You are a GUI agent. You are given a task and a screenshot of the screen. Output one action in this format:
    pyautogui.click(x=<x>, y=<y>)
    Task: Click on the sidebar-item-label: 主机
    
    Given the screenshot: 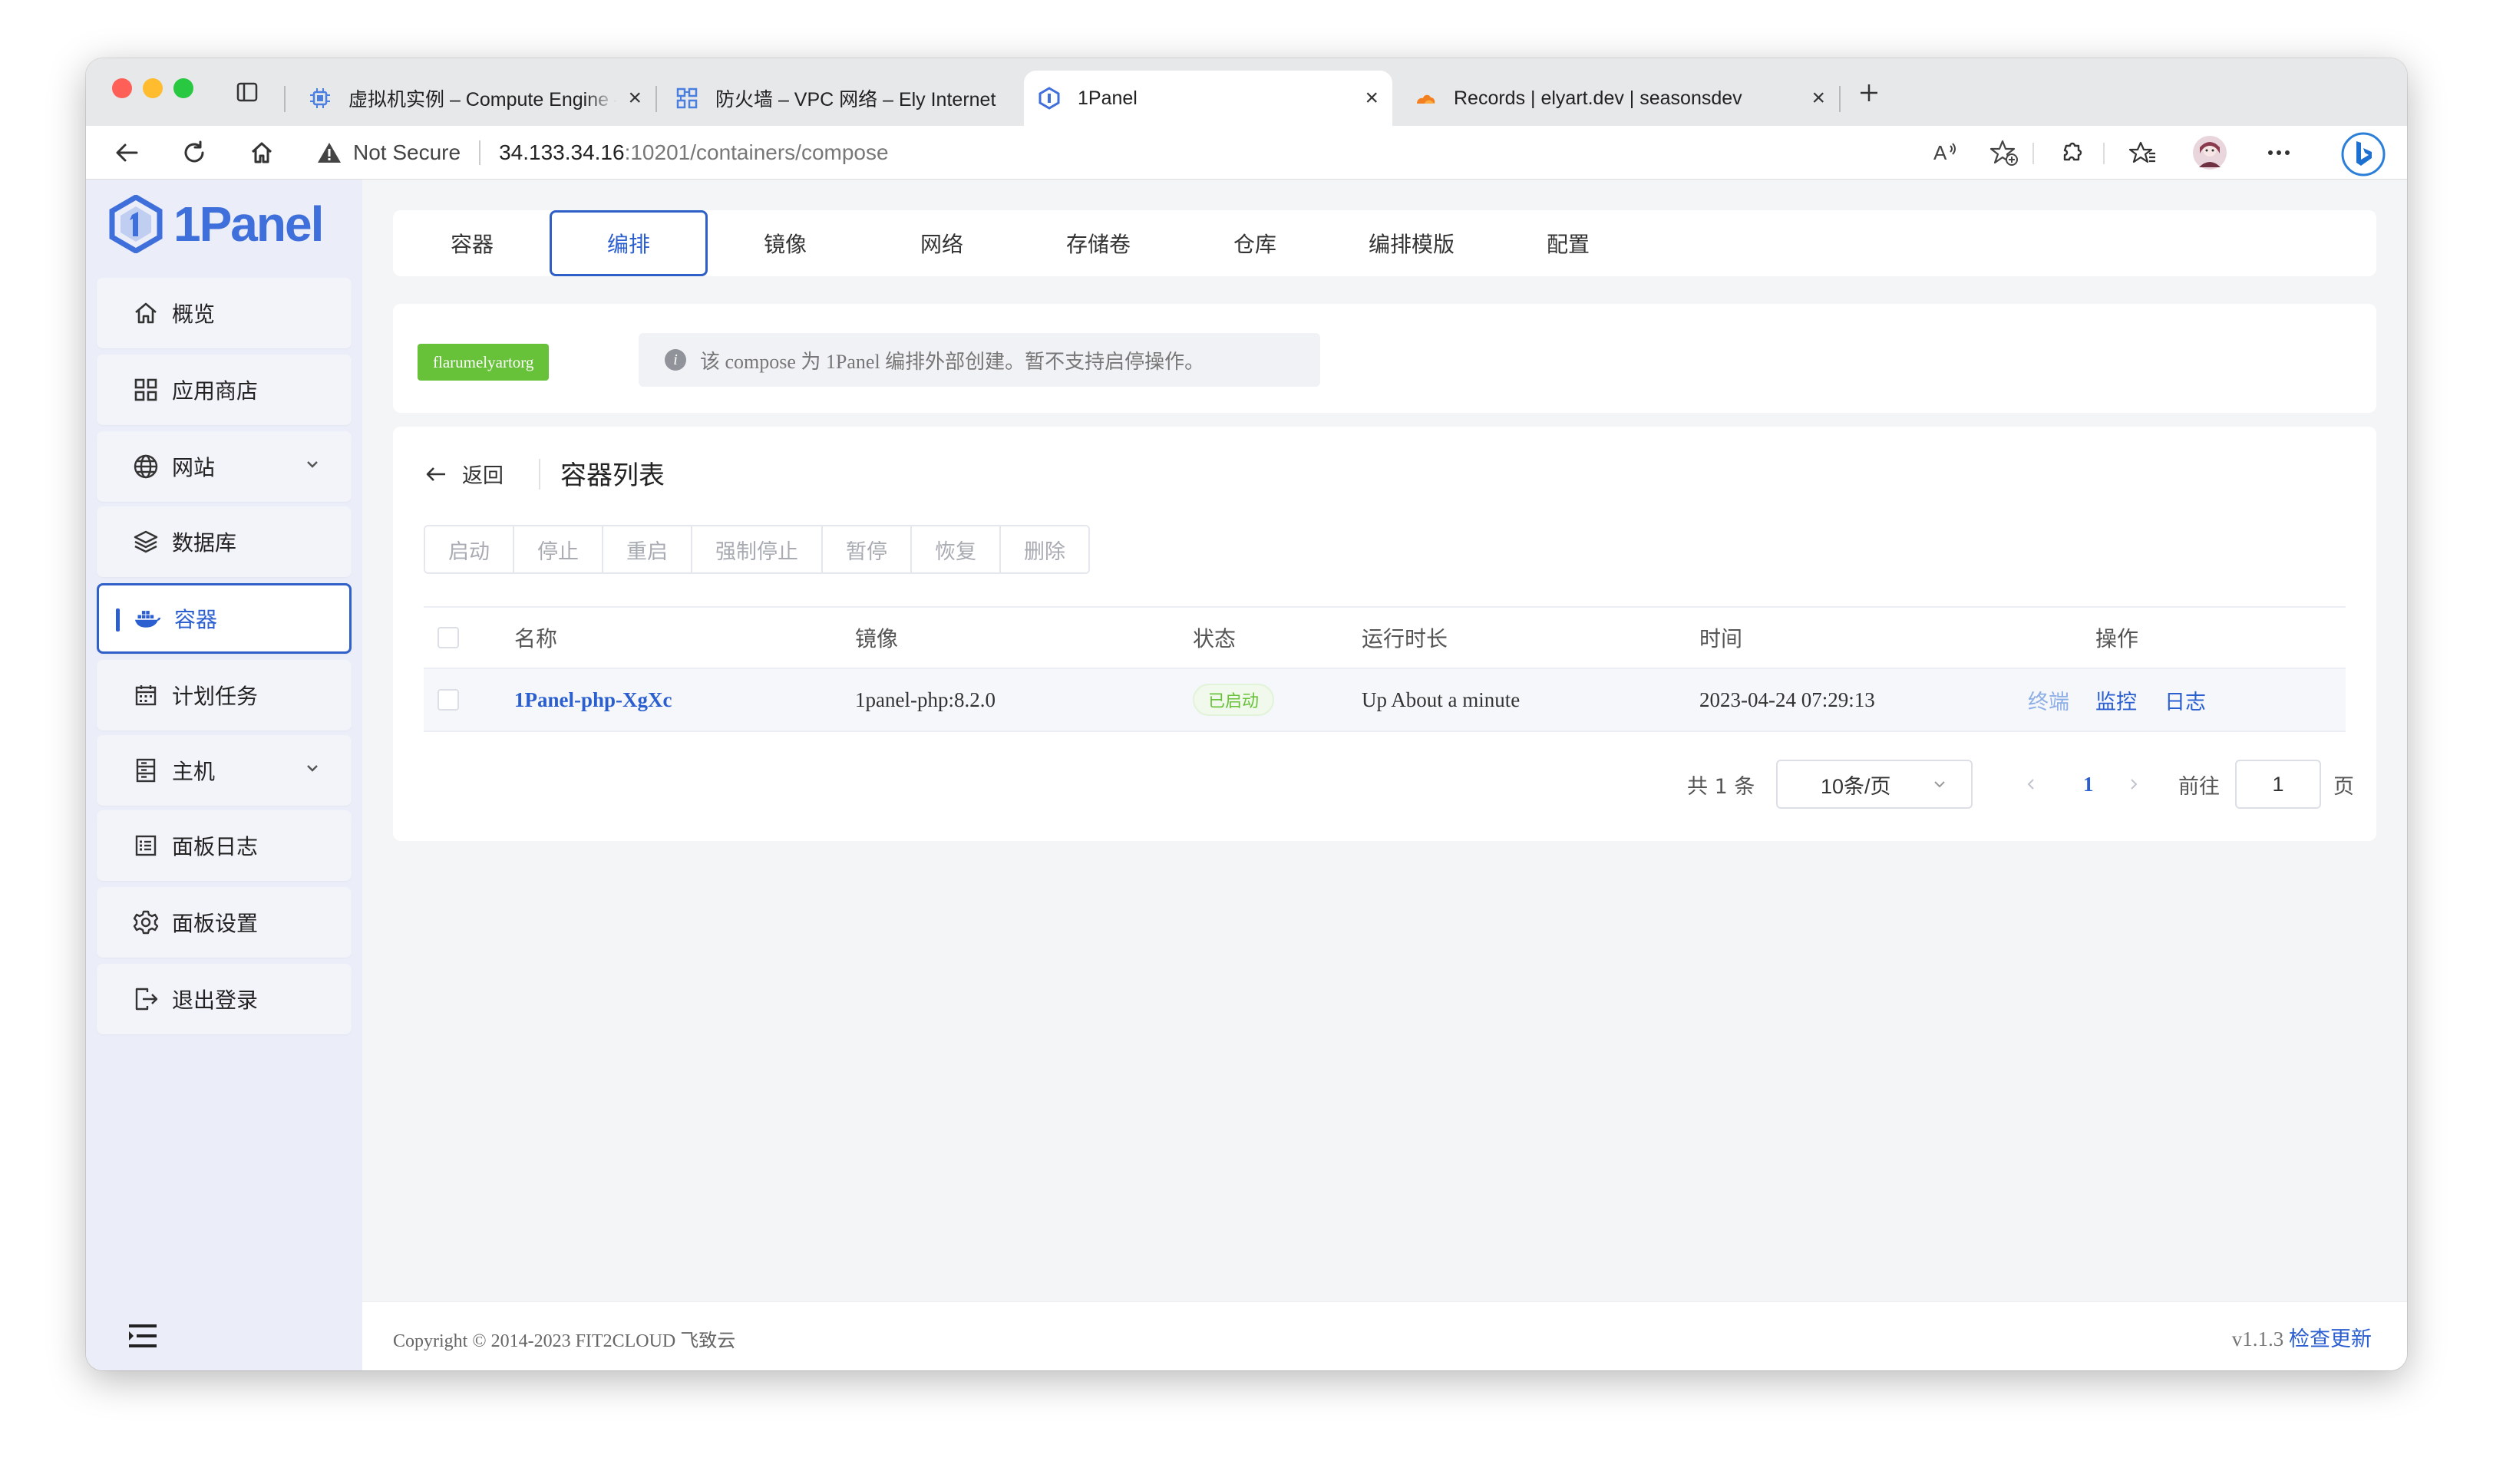 What is the action you would take?
    pyautogui.click(x=194, y=772)
    